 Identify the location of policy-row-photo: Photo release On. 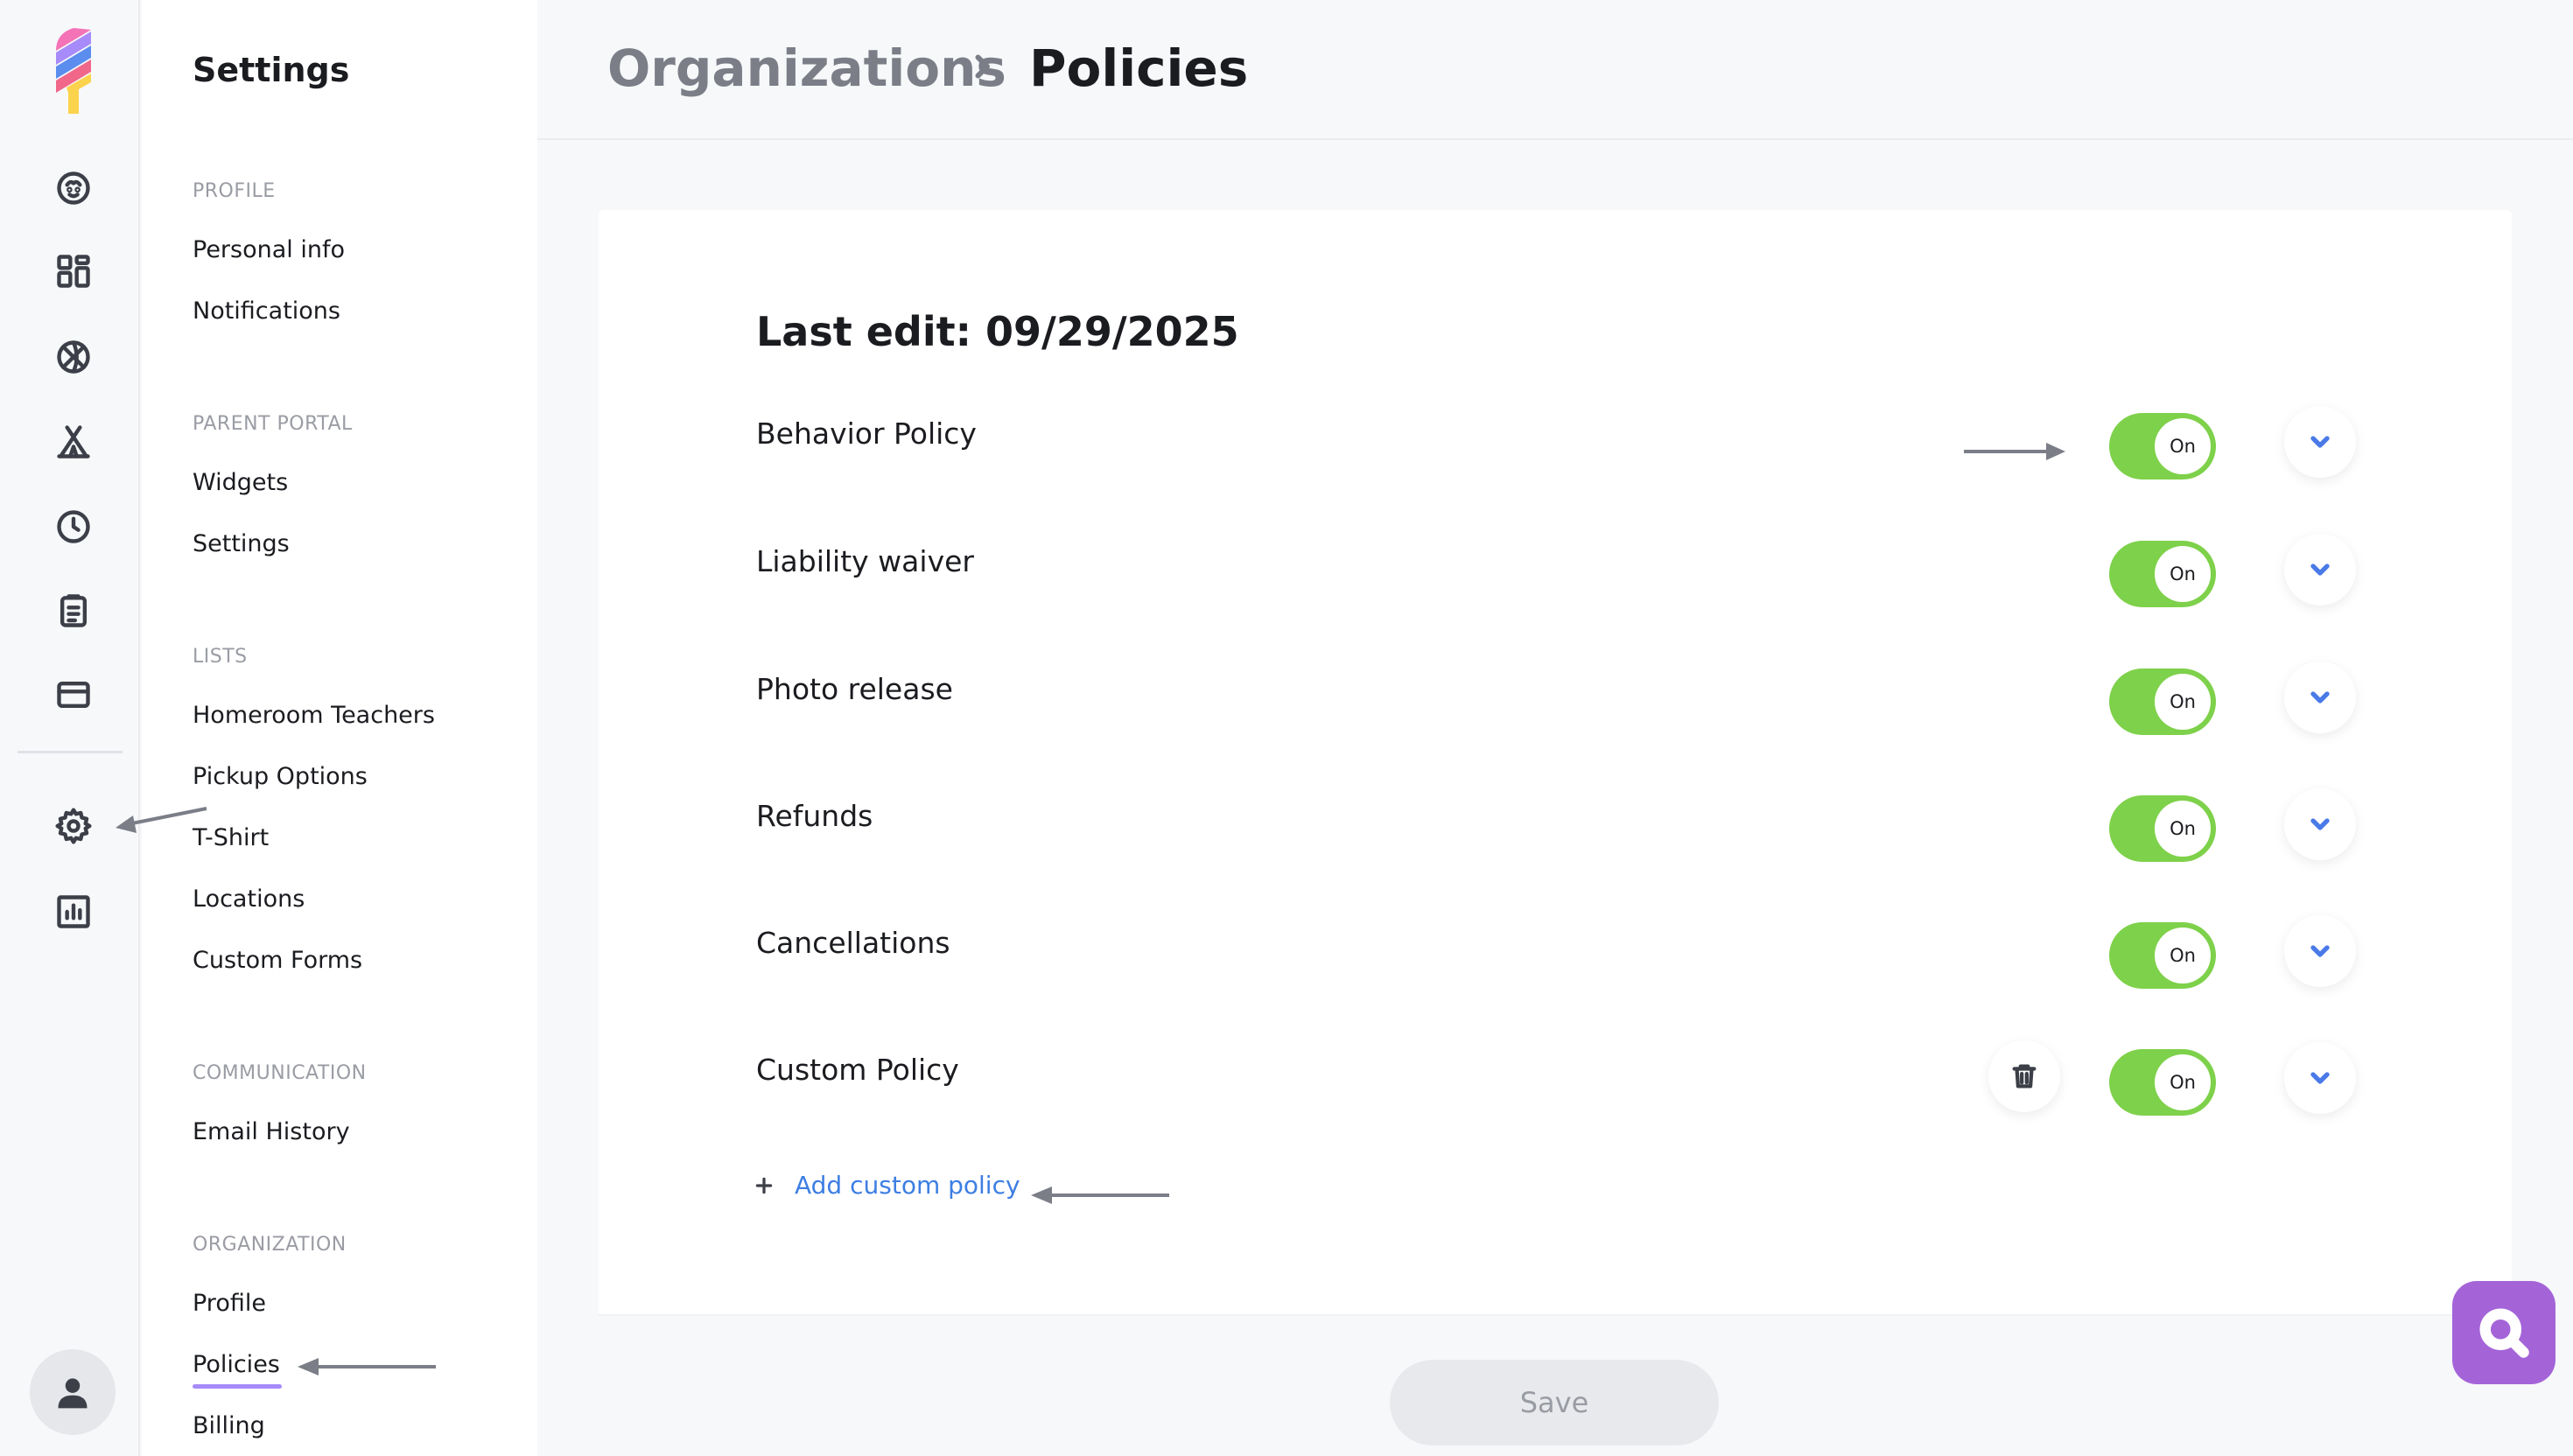
(1587, 704).